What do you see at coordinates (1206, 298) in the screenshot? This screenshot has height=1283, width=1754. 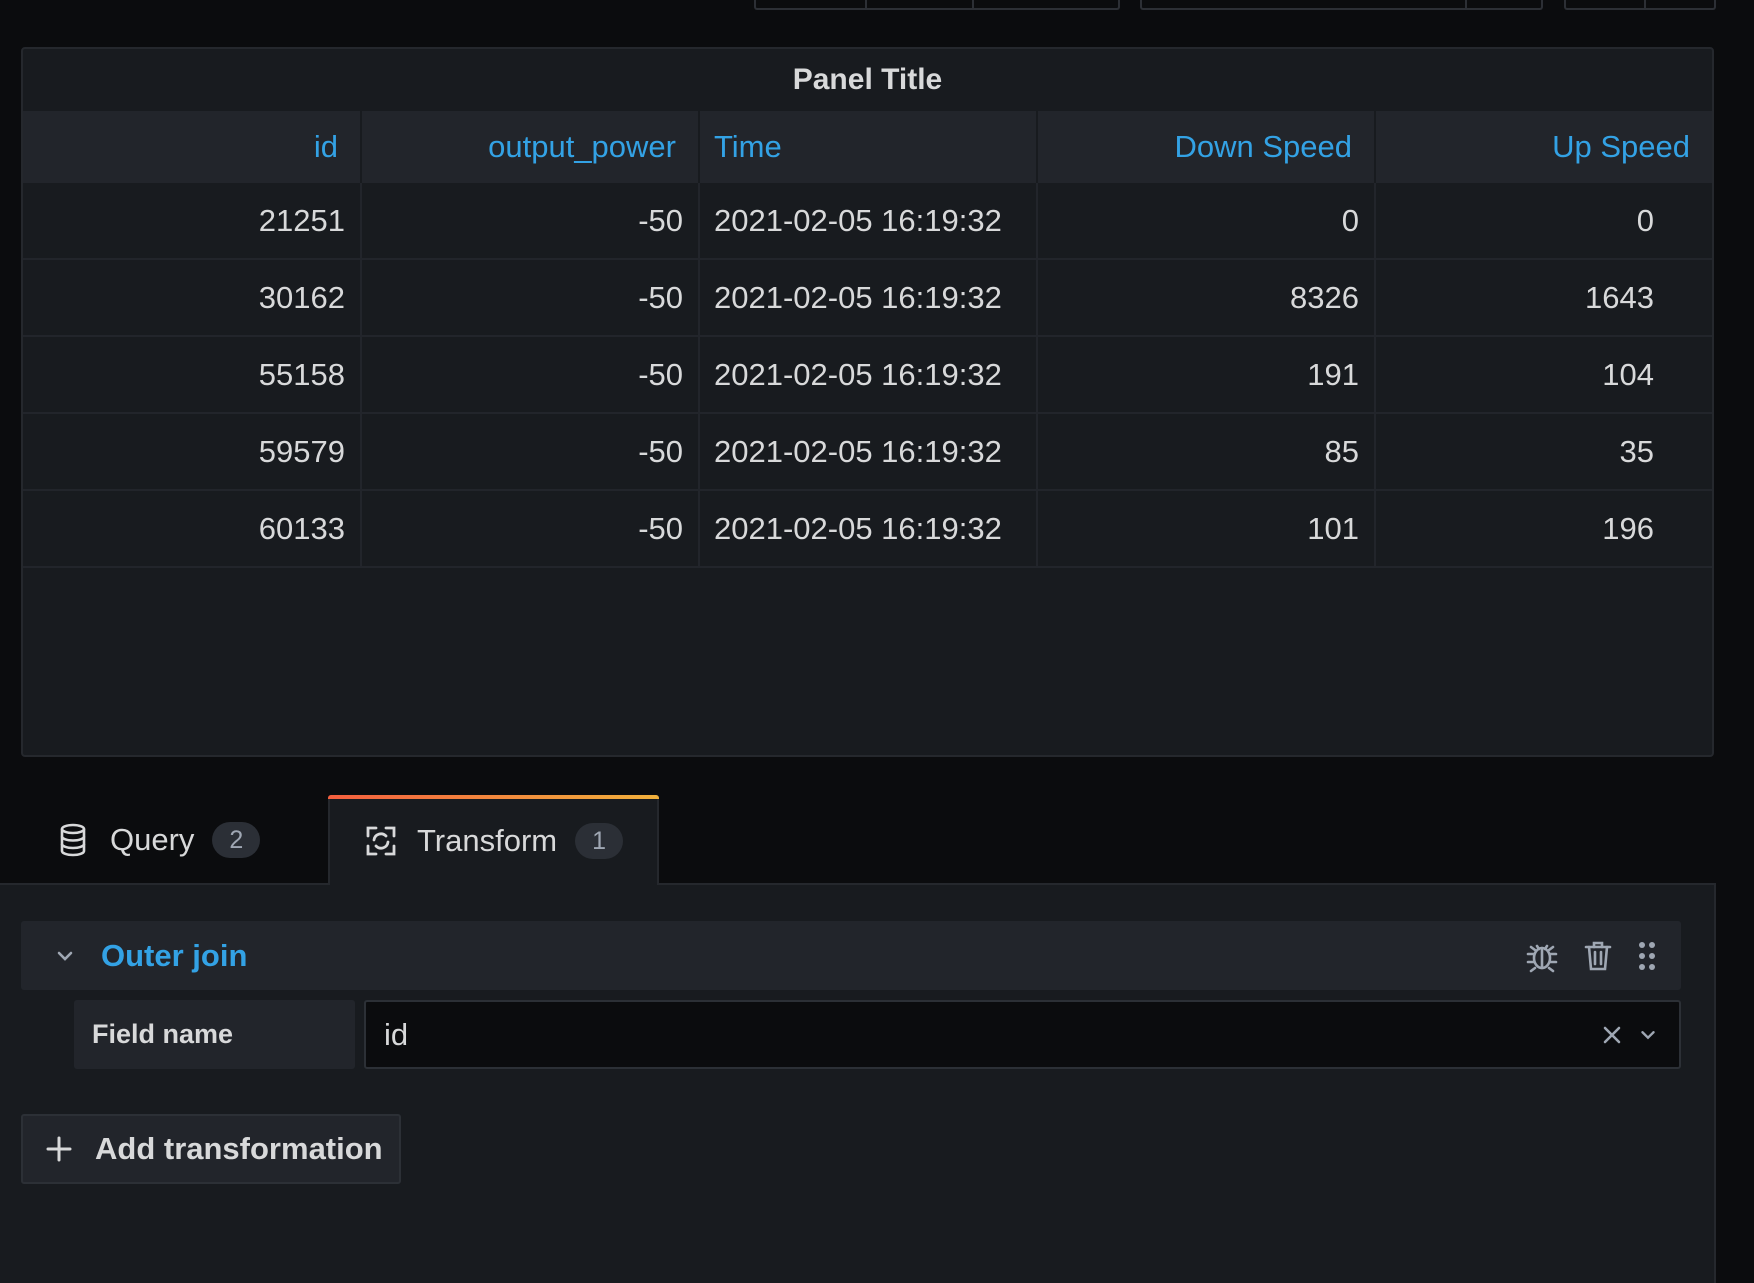 I see `cell-down-speed: 8326` at bounding box center [1206, 298].